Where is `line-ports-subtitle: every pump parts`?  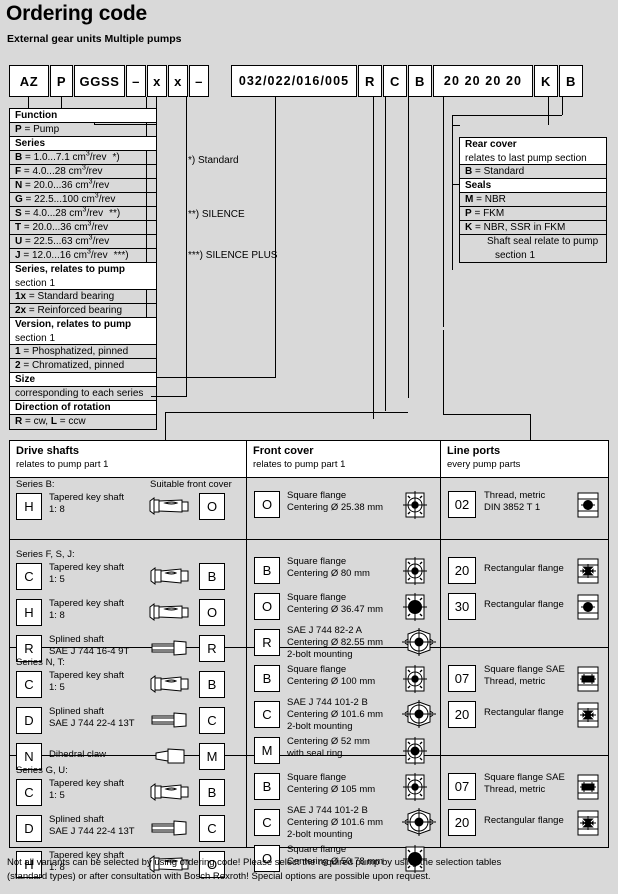
line-ports-subtitle: every pump parts is located at coordinates (484, 464).